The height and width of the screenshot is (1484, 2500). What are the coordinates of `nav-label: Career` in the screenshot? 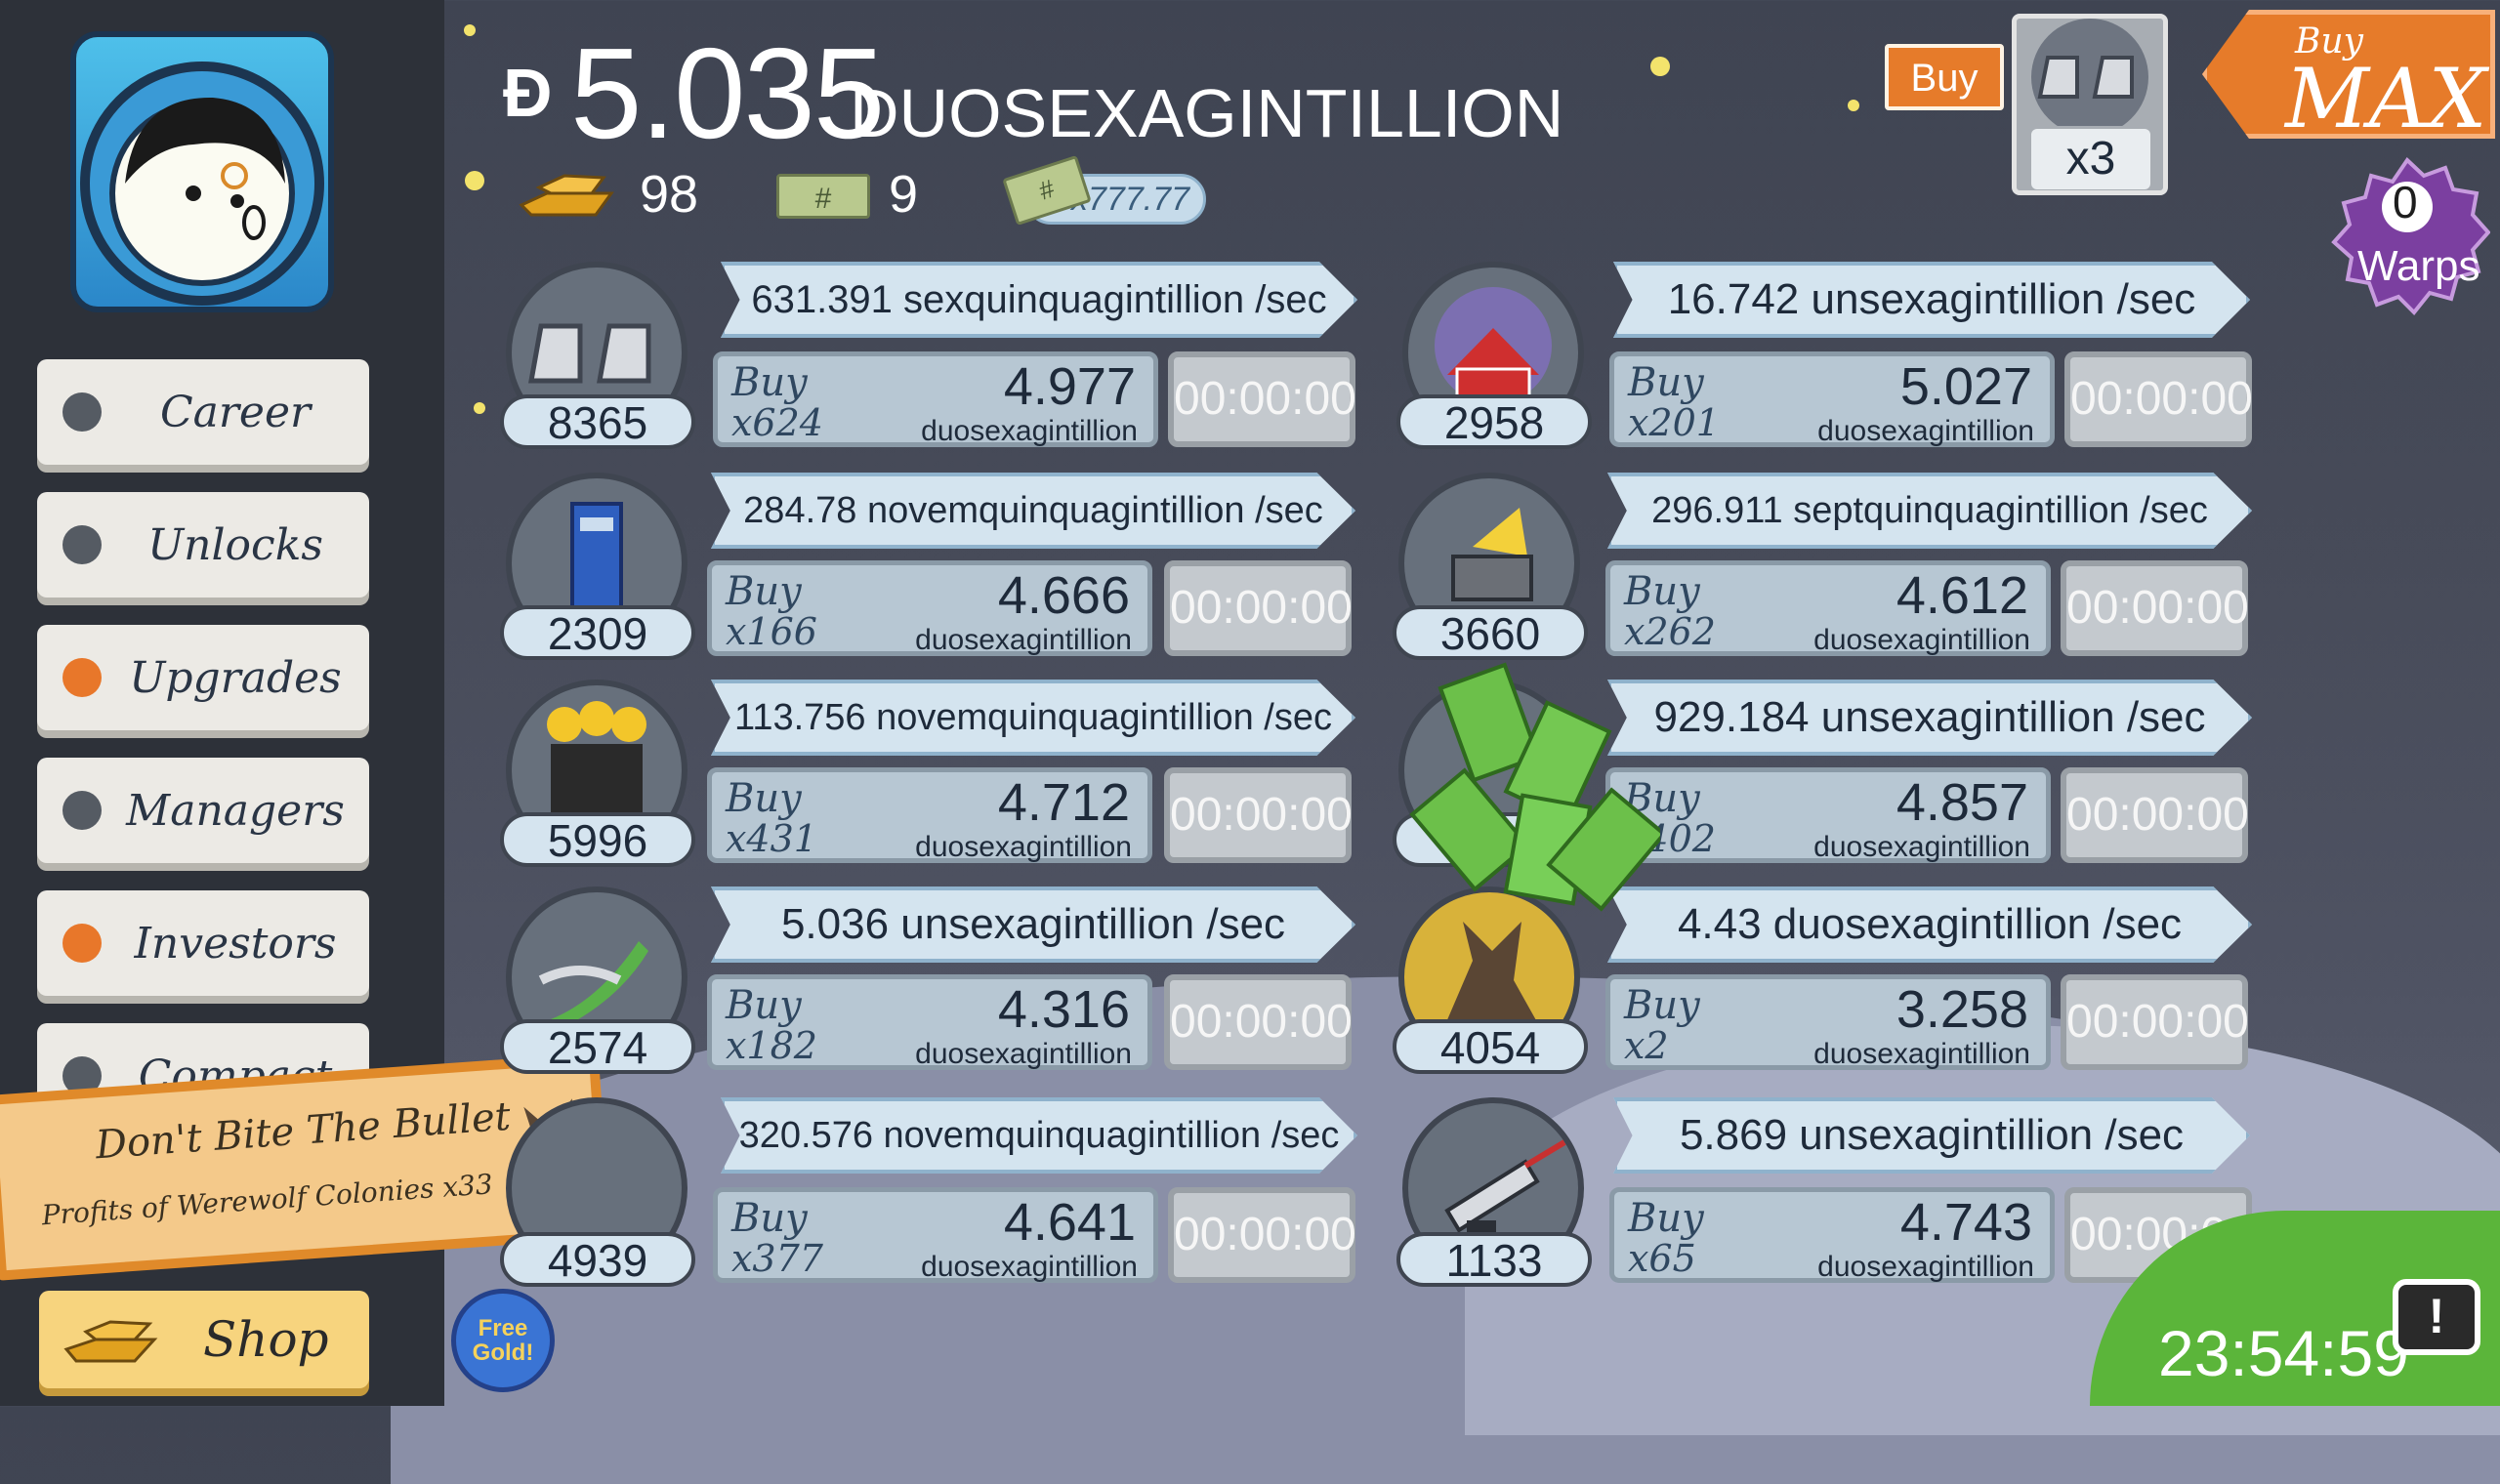 It's located at (236, 412).